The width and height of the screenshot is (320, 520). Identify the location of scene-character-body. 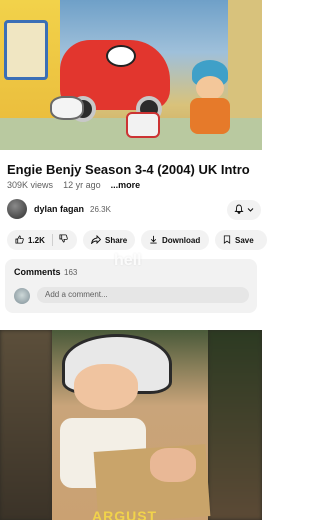
(210, 116).